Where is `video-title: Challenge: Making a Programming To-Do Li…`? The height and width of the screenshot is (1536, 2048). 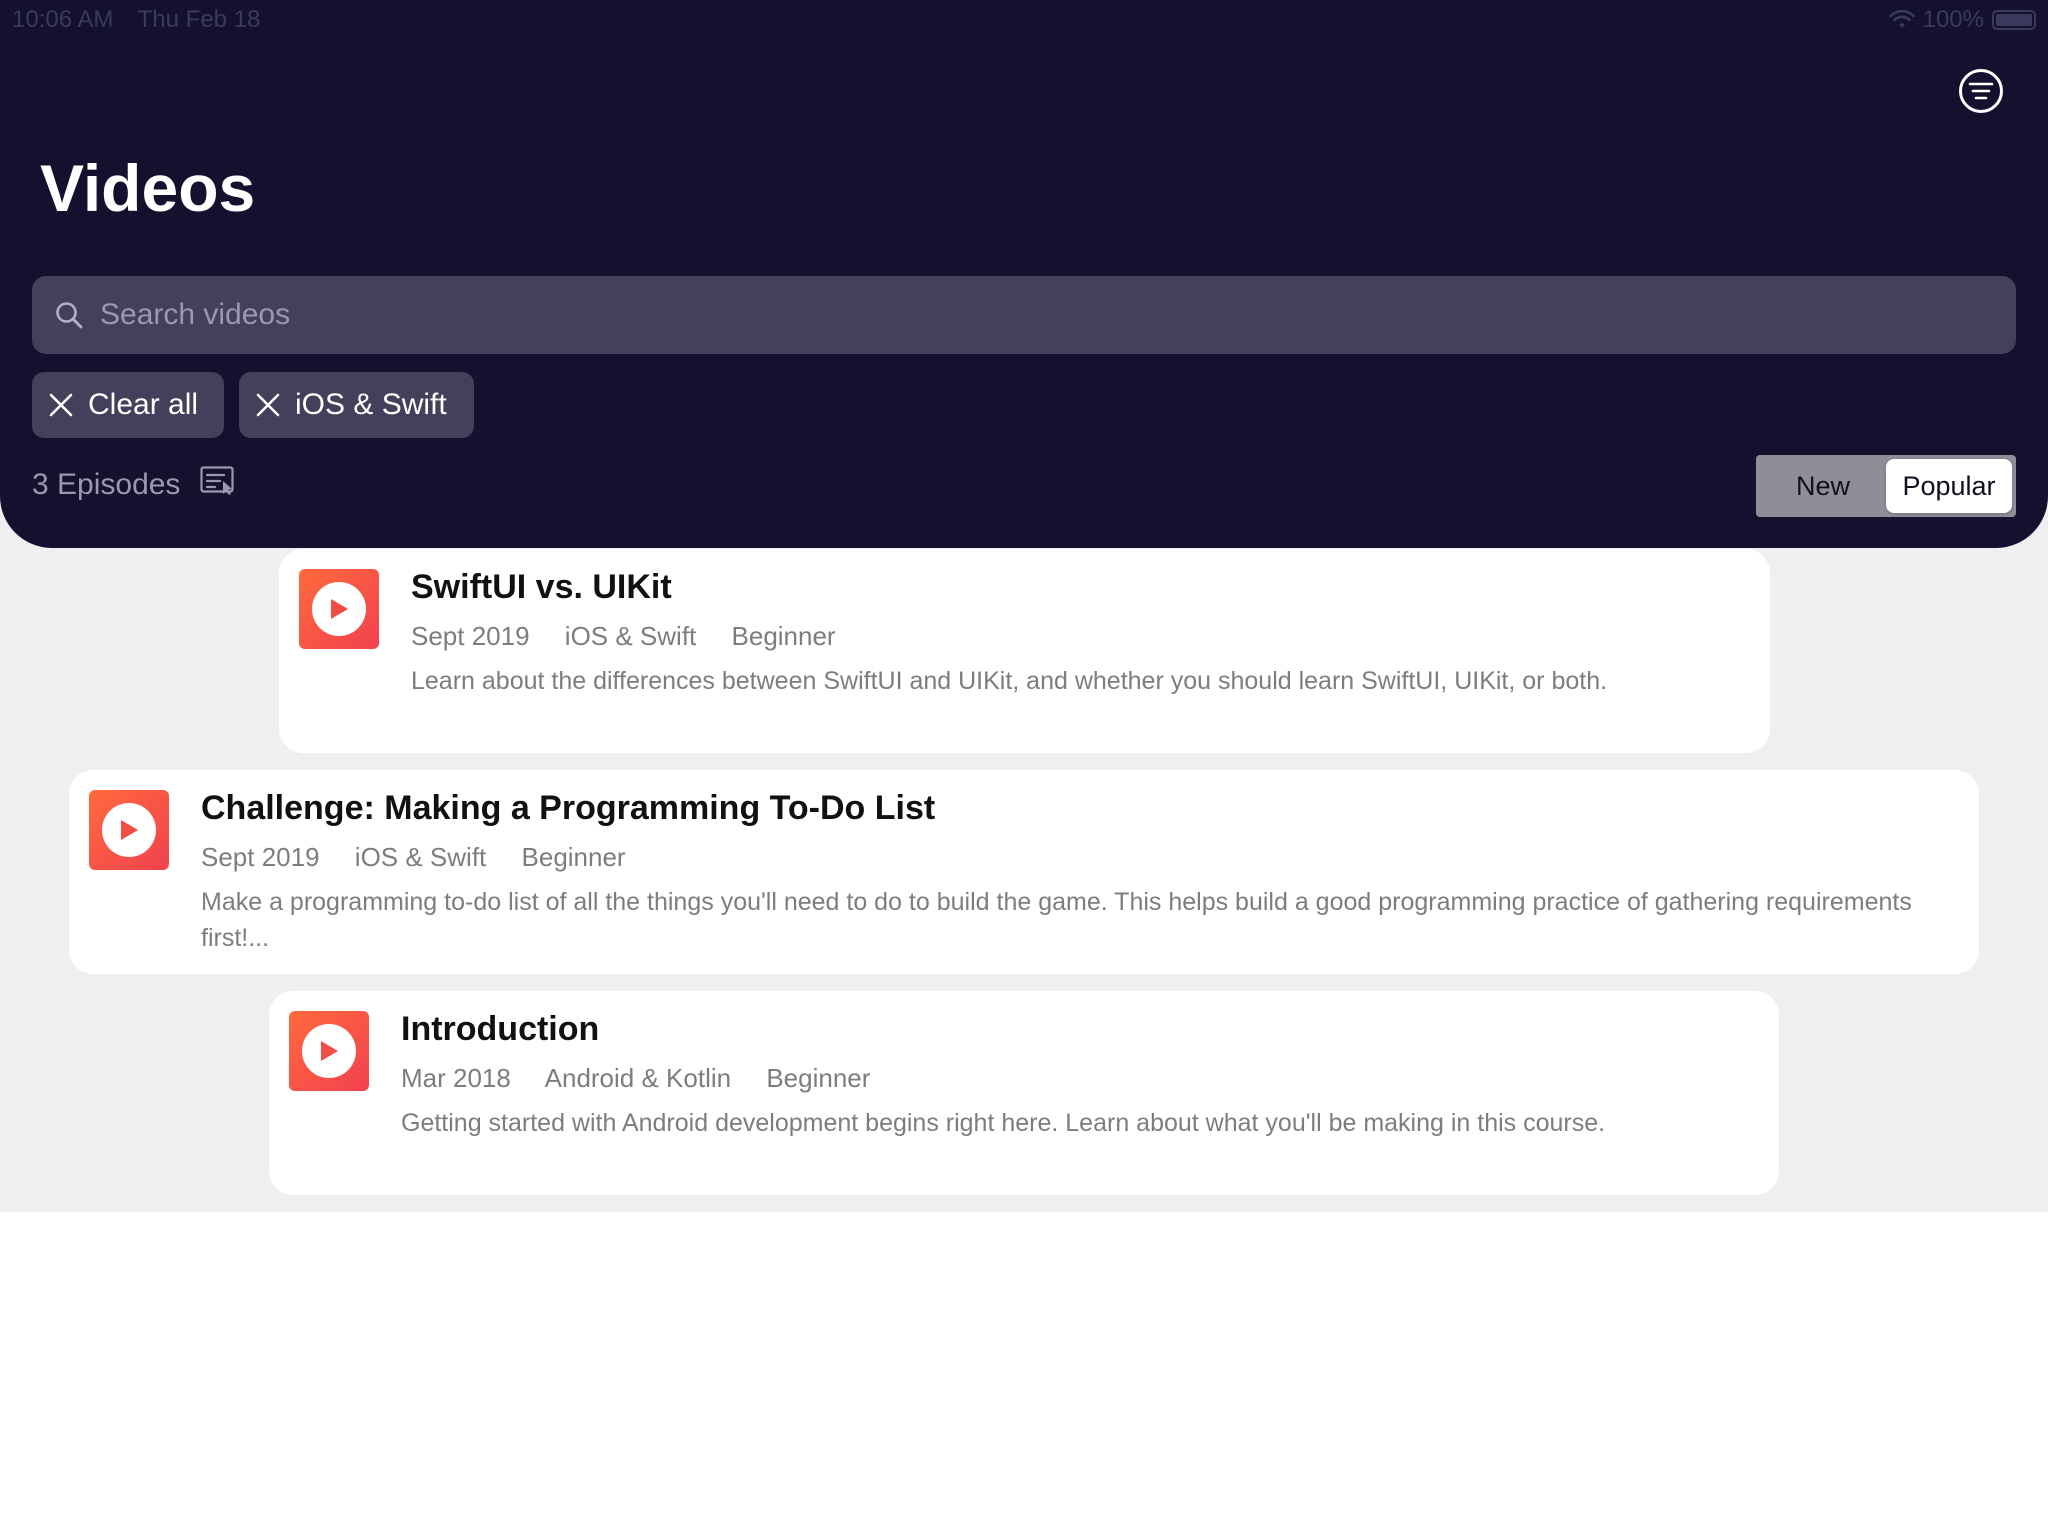 video-title: Challenge: Making a Programming To-Do Li… is located at coordinates (568, 808).